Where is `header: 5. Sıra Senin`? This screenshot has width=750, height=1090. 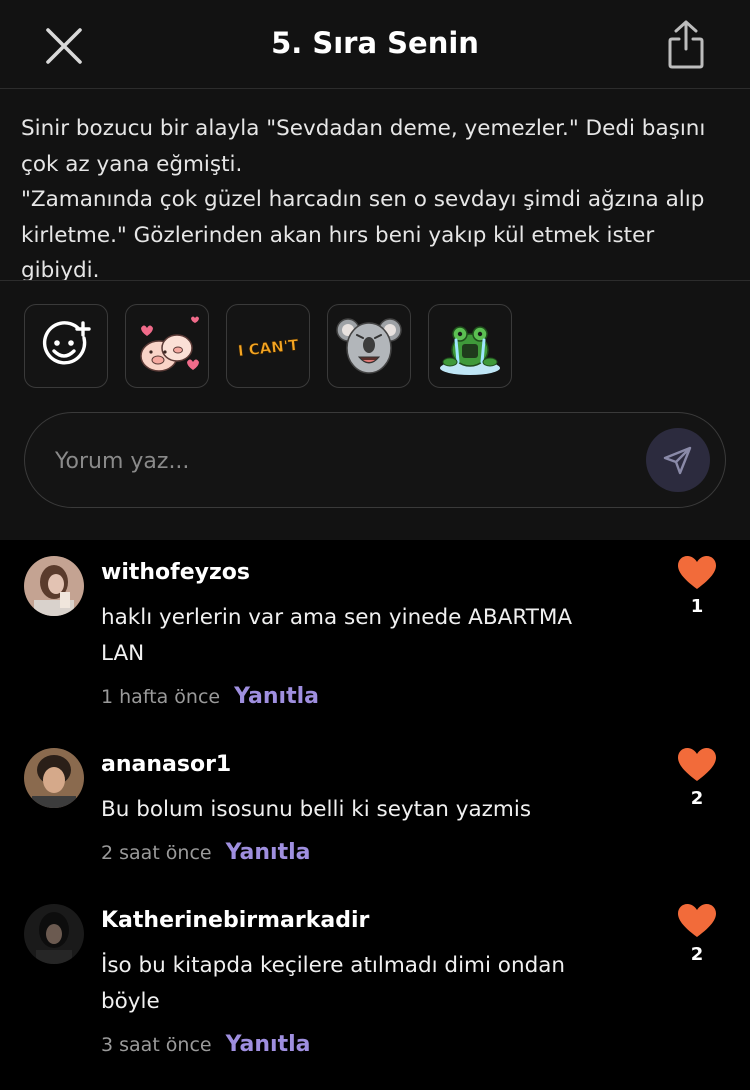
header: 5. Sıra Senin is located at coordinates (375, 44).